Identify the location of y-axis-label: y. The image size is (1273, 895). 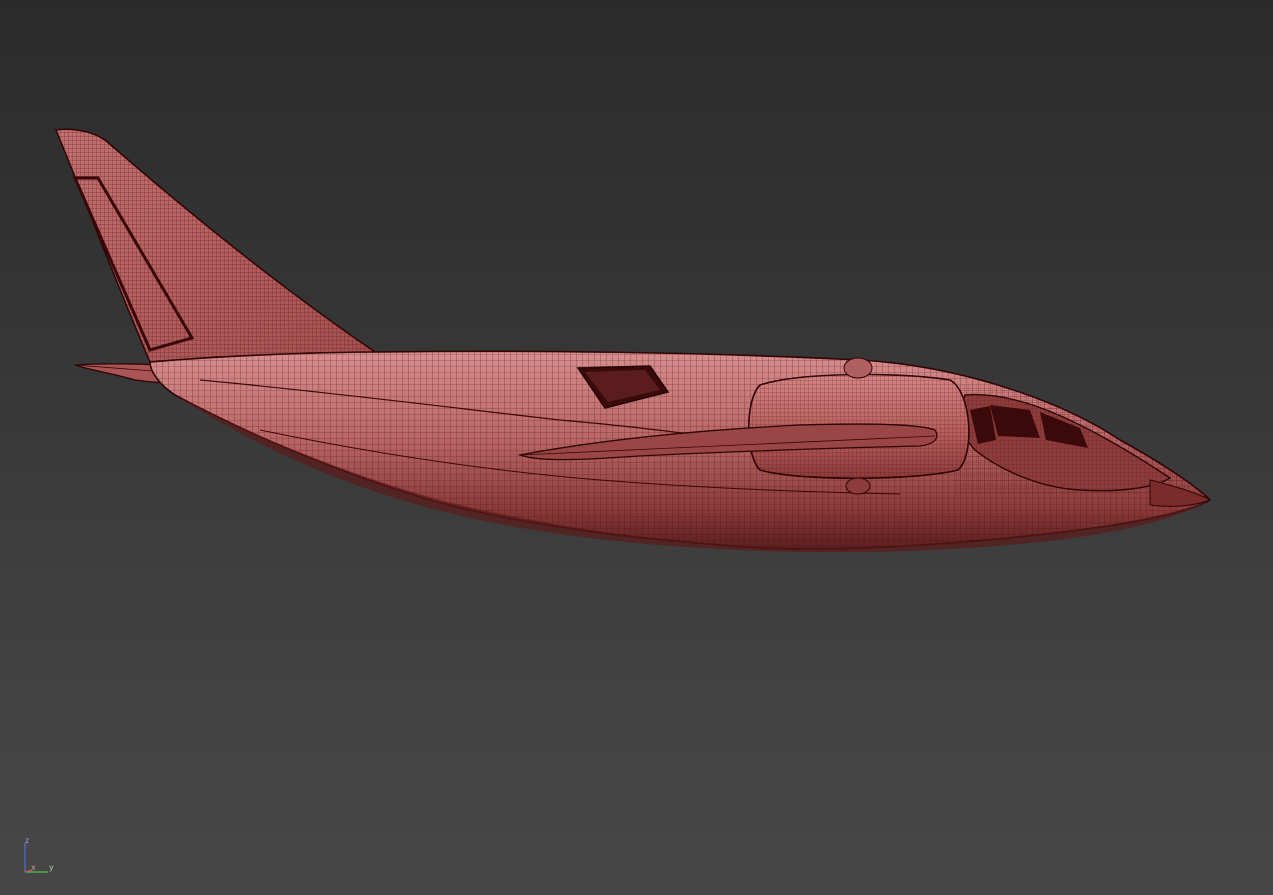
(51, 867).